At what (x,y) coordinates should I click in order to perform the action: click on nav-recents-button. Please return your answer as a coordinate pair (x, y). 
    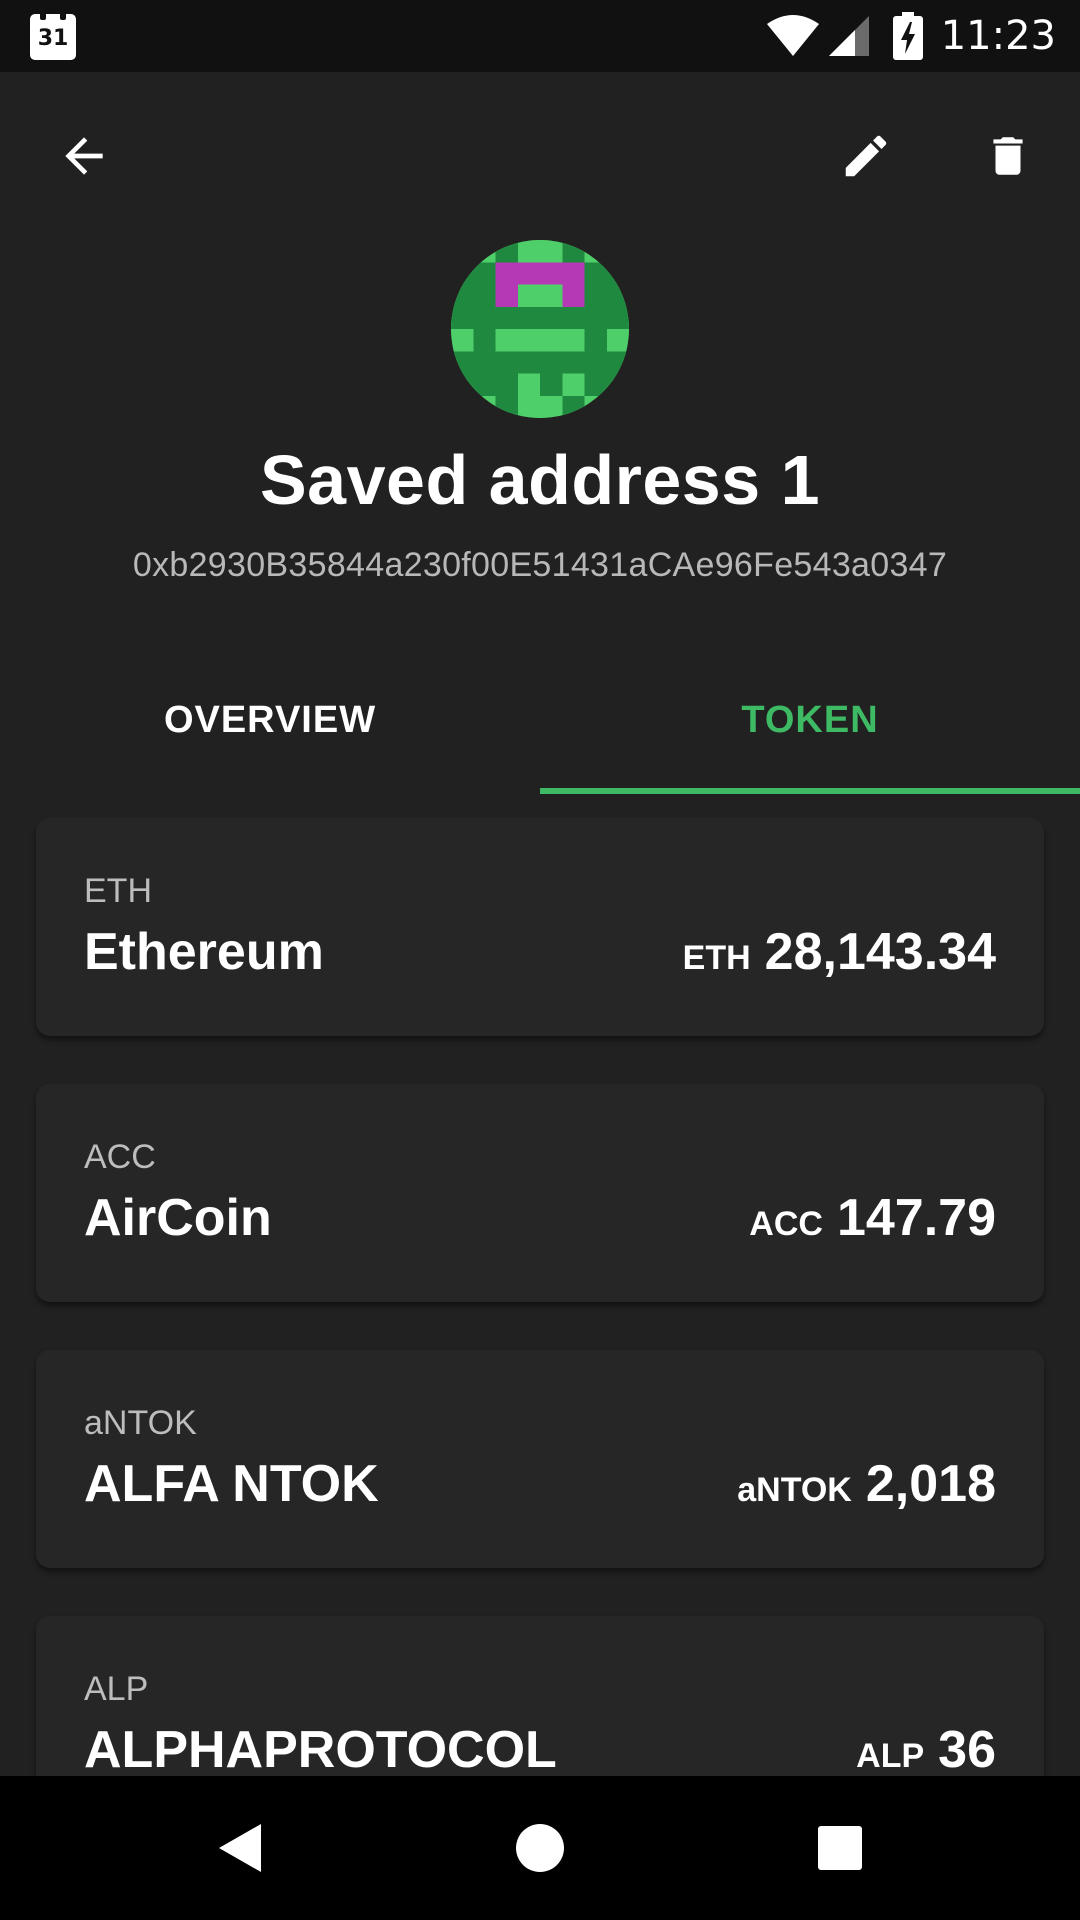
    Looking at the image, I should click on (840, 1848).